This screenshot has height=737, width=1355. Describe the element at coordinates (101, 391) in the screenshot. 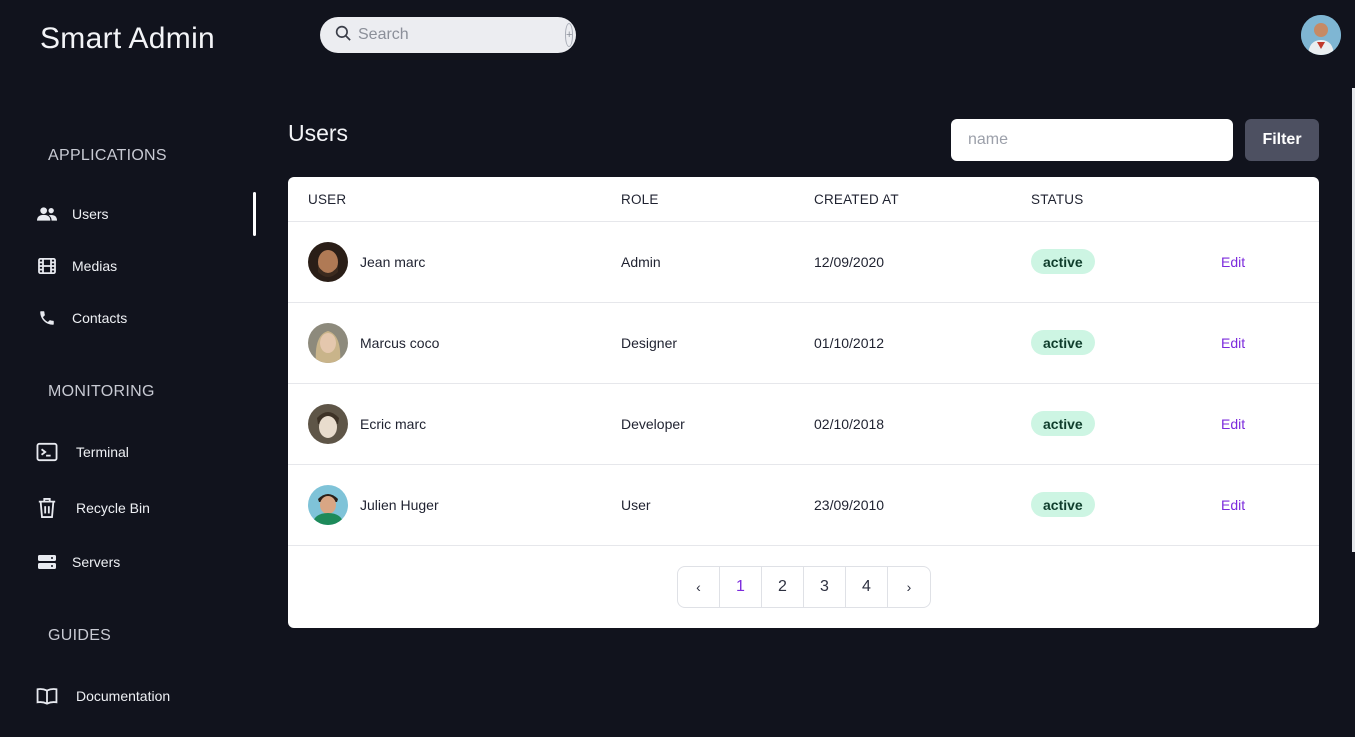

I see `sidebar-section-monitoring: MONITORING` at that location.